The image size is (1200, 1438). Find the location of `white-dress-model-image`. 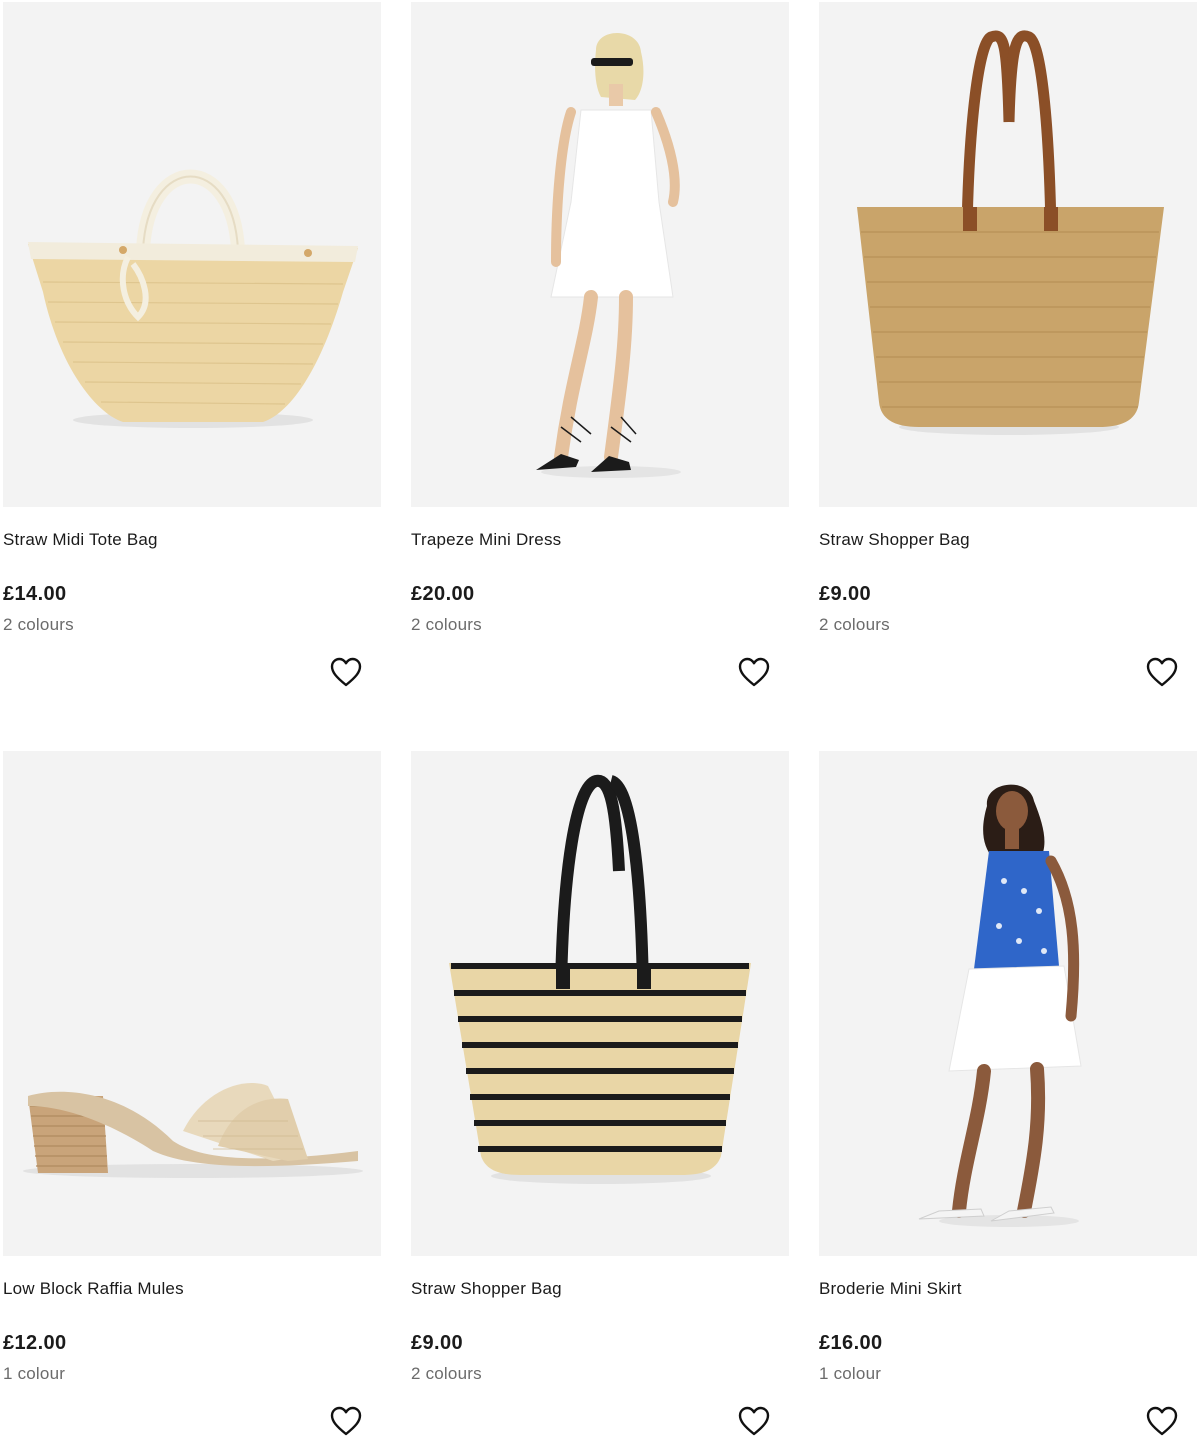

white-dress-model-image is located at coordinates (608, 255).